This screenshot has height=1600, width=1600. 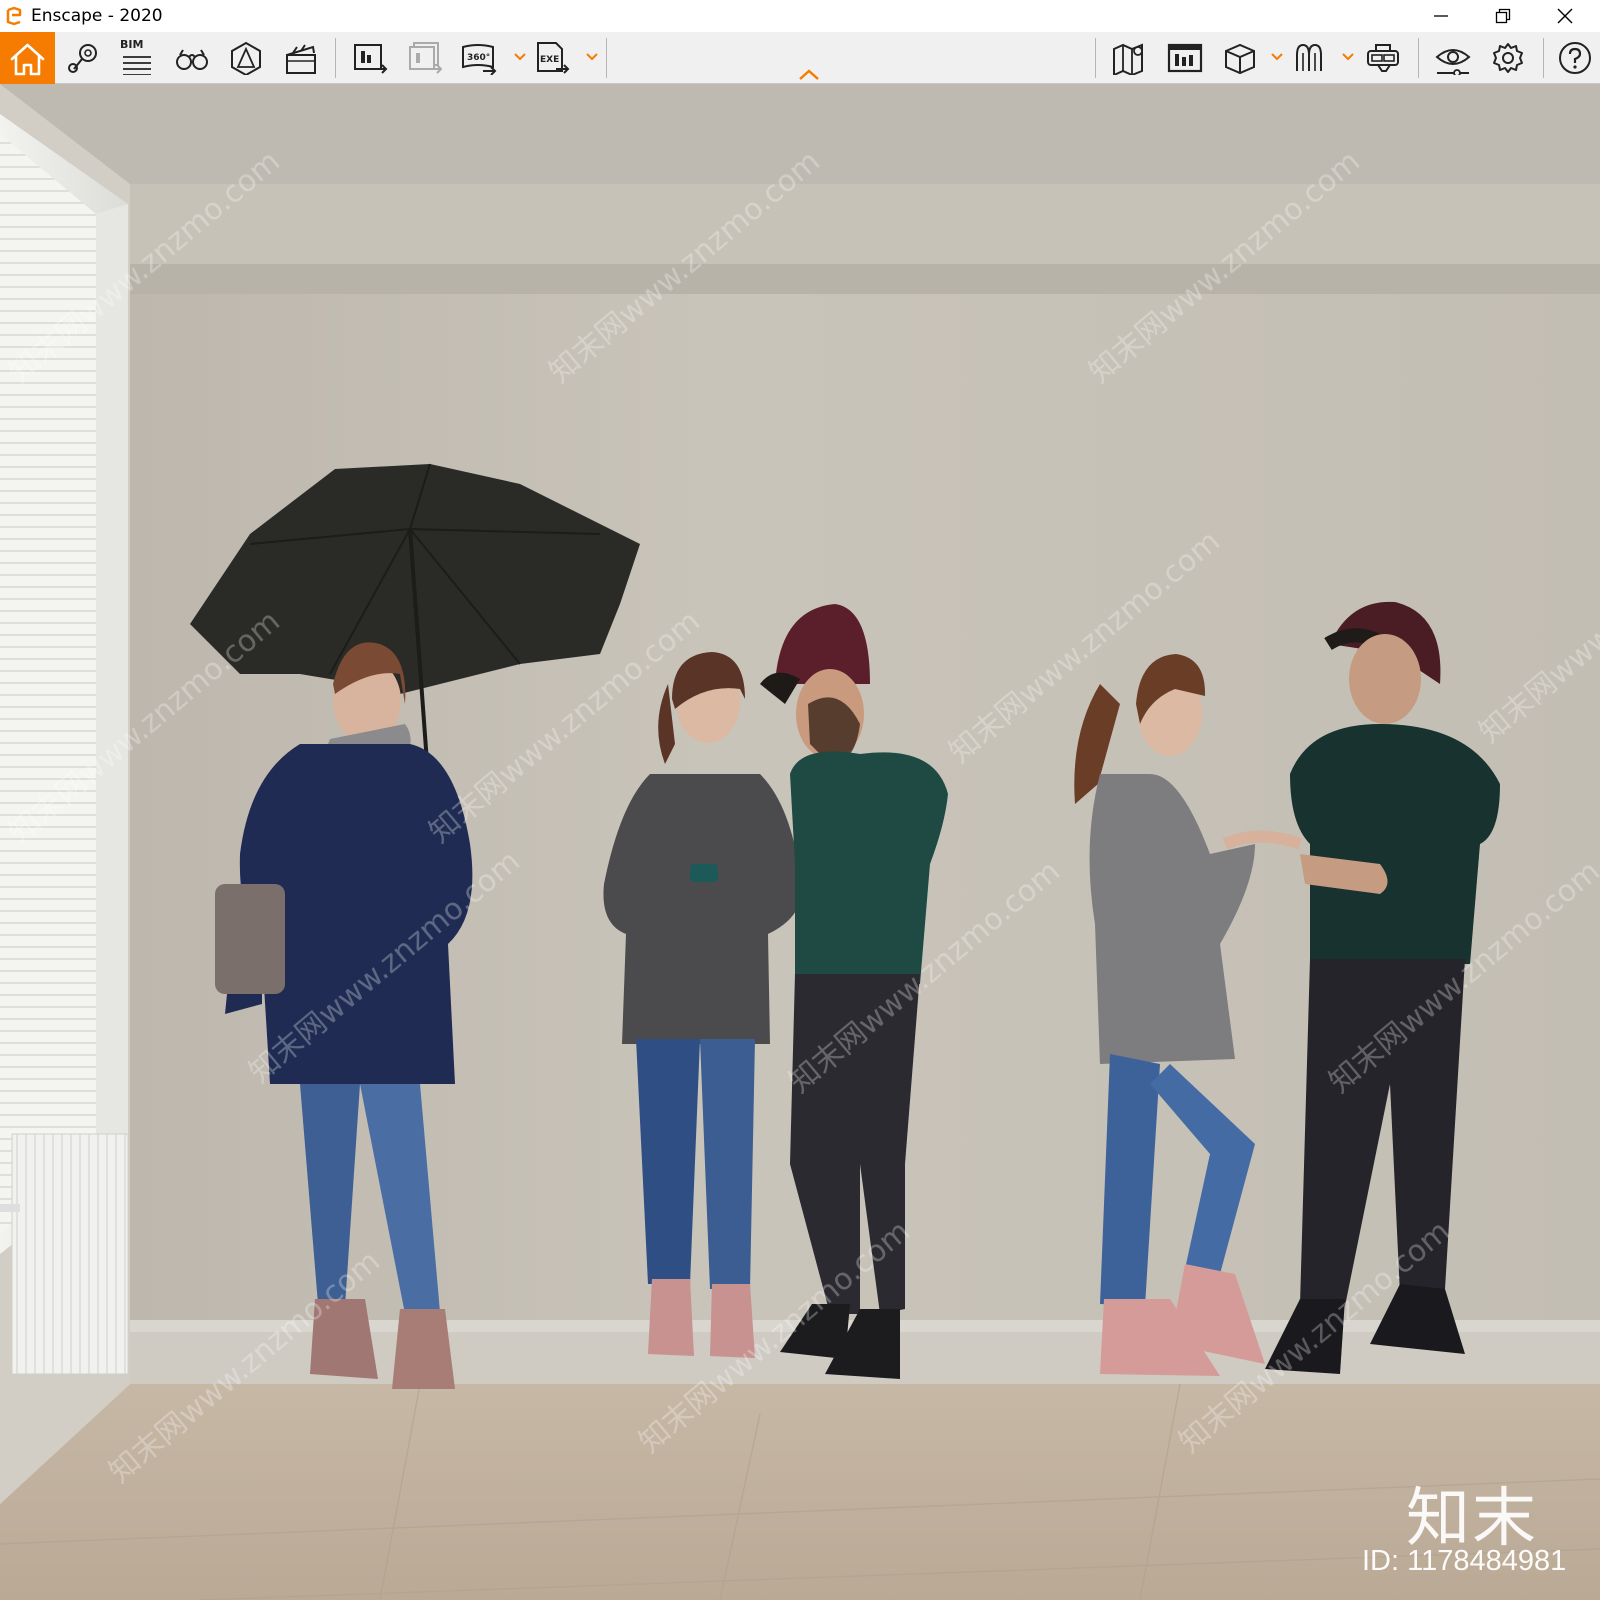 What do you see at coordinates (70, 1254) in the screenshot?
I see `radiator` at bounding box center [70, 1254].